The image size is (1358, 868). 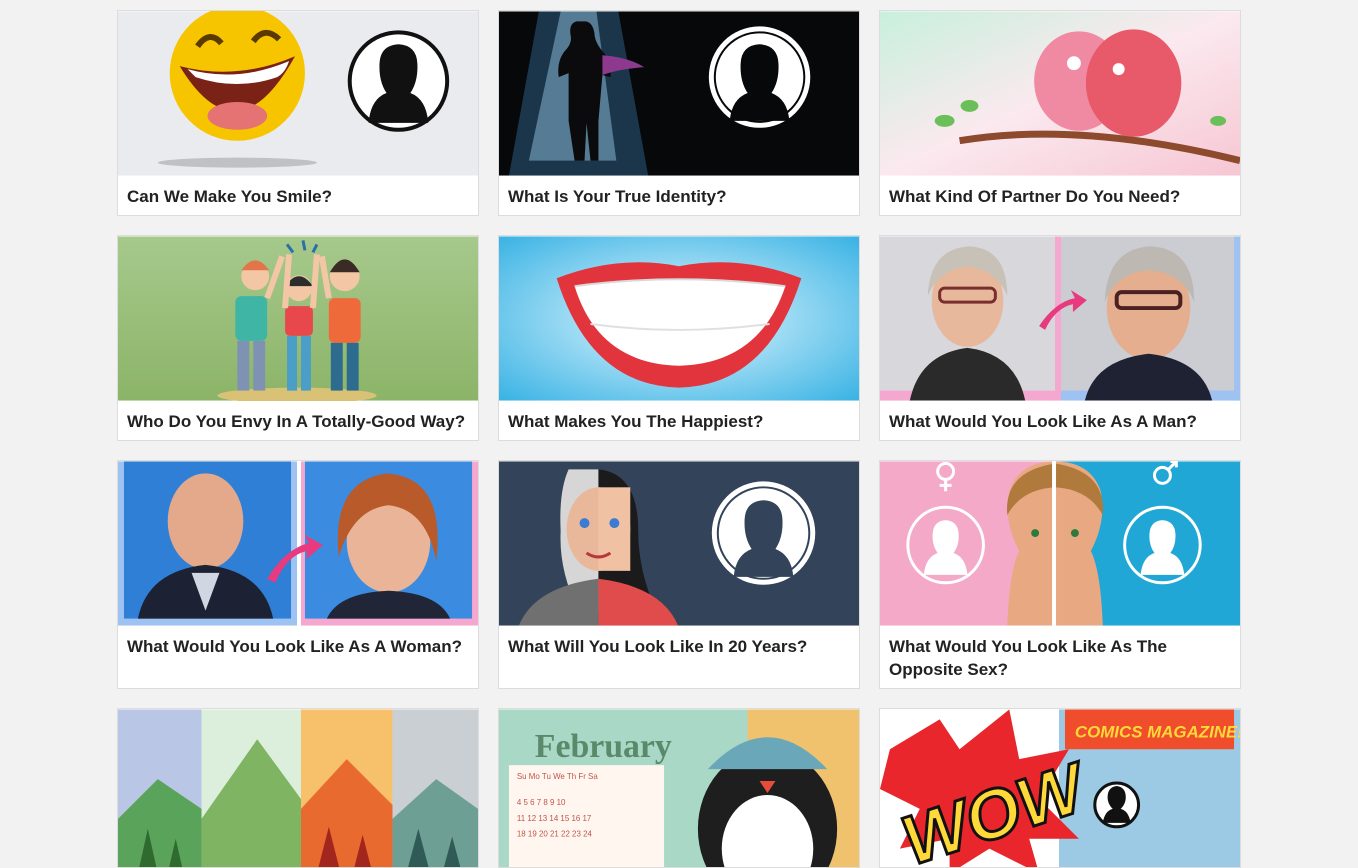 What do you see at coordinates (298, 192) in the screenshot?
I see `quiz-title: Can We Make You Smile?` at bounding box center [298, 192].